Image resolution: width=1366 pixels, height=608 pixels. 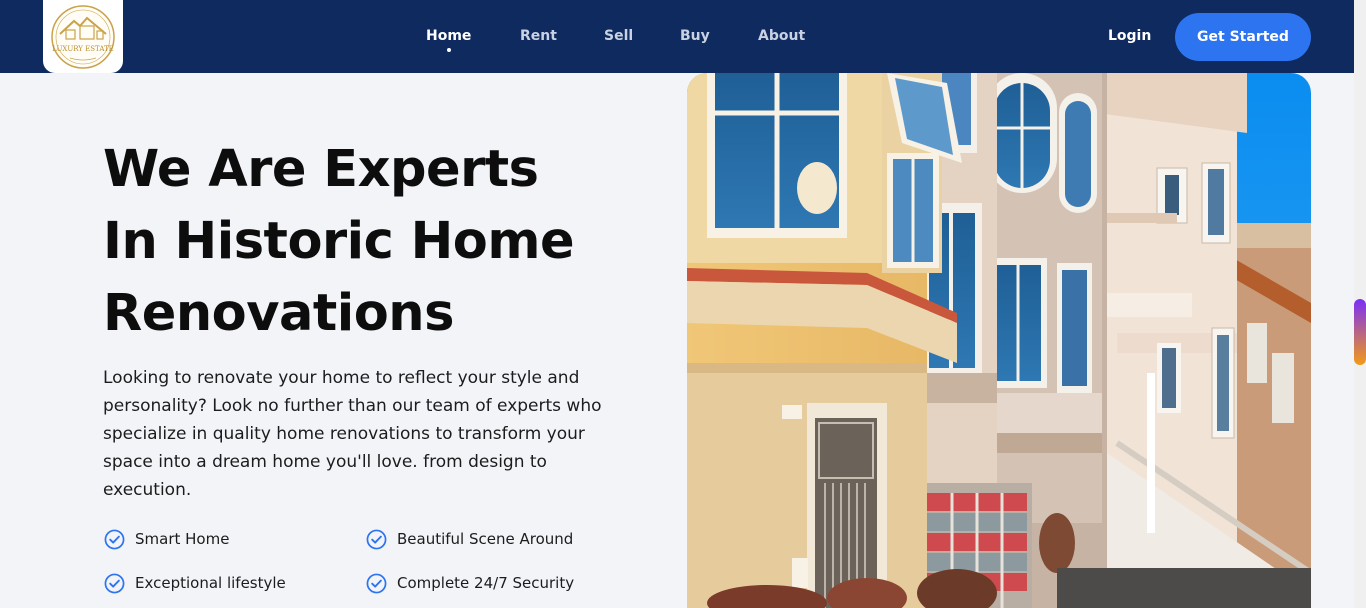 What do you see at coordinates (339, 241) in the screenshot?
I see `hero-title-line: In Historic Home` at bounding box center [339, 241].